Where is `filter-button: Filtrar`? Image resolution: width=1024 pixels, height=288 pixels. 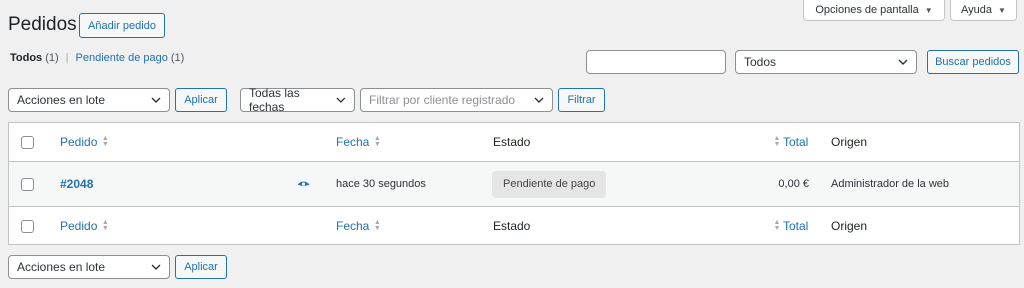 filter-button: Filtrar is located at coordinates (581, 100).